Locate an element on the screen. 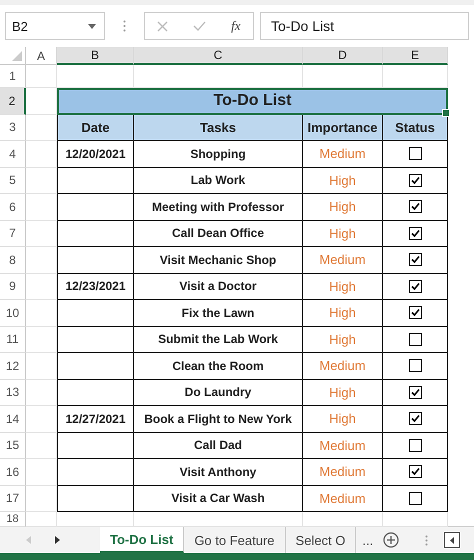 The height and width of the screenshot is (560, 474). table-title: To-Do List is located at coordinates (252, 101).